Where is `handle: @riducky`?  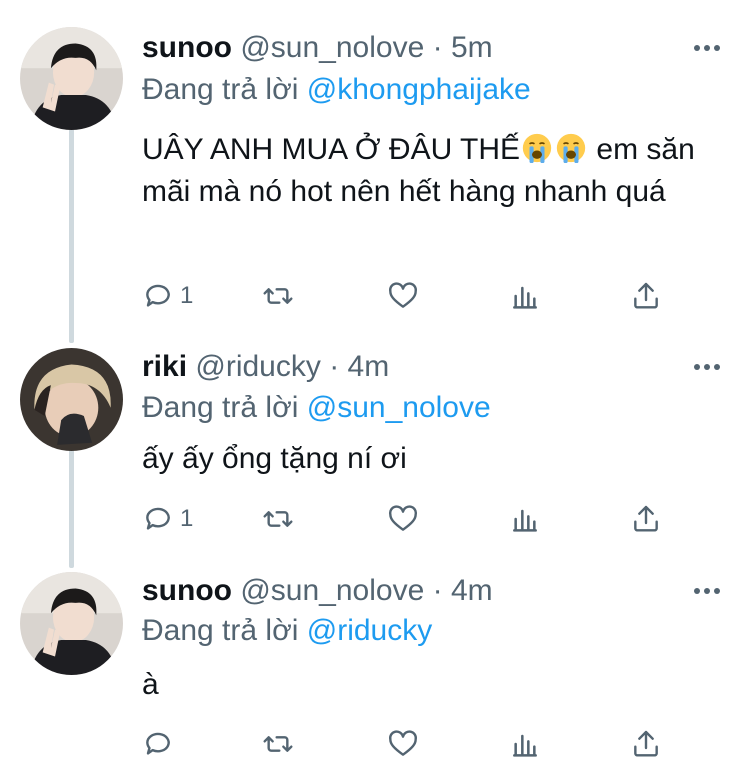
handle: @riducky is located at coordinates (257, 366).